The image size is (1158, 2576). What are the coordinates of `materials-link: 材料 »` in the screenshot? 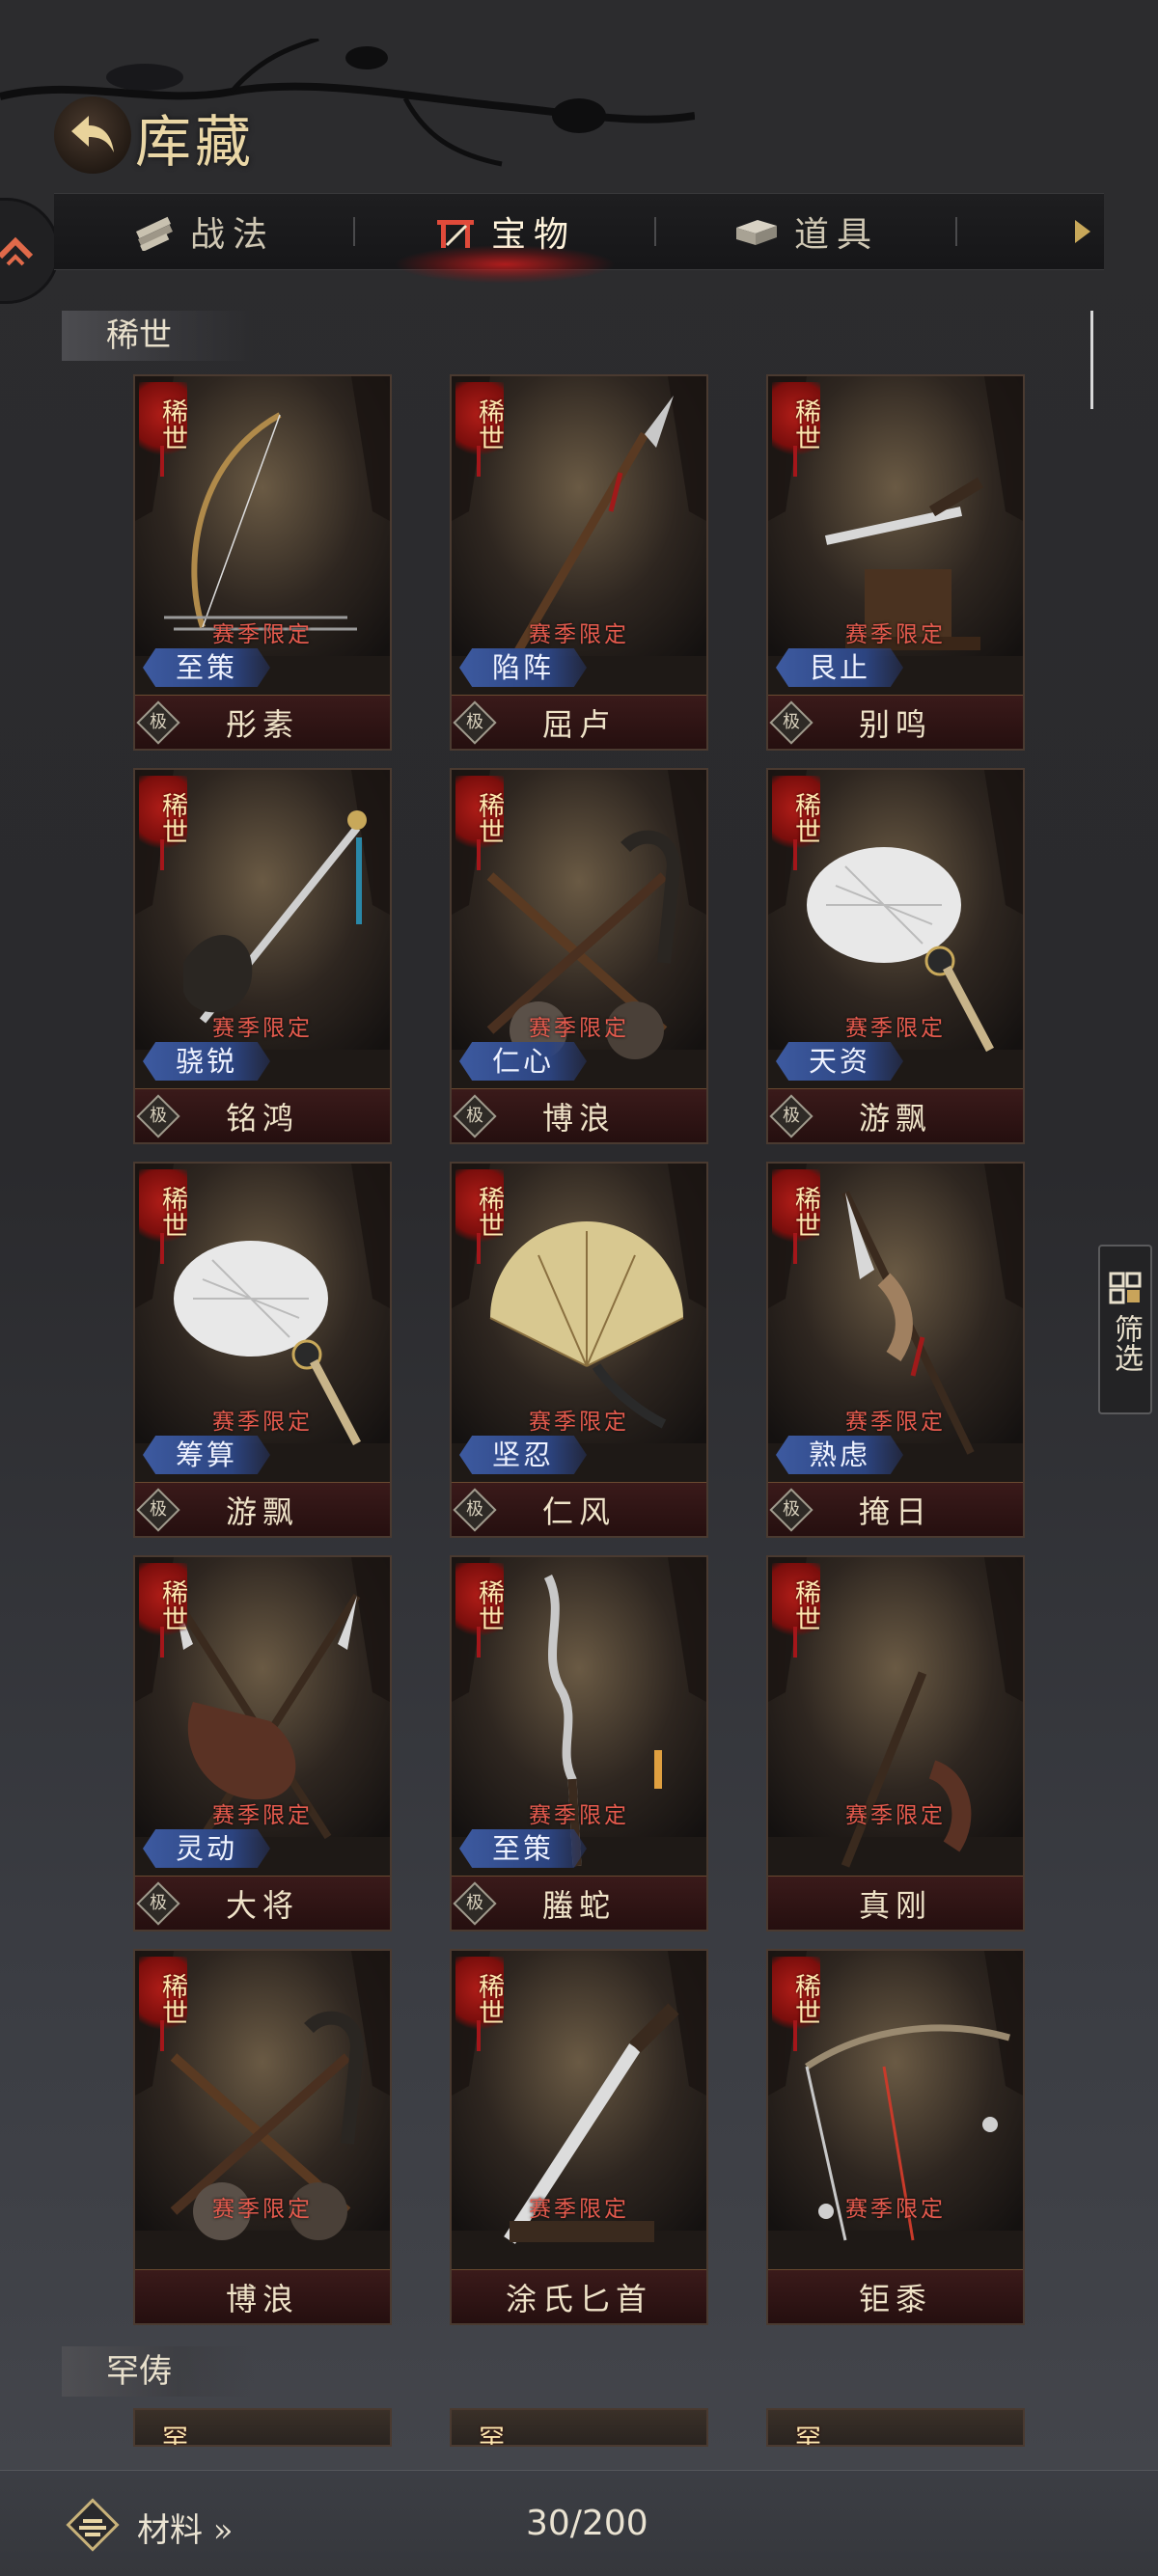 It's located at (185, 2527).